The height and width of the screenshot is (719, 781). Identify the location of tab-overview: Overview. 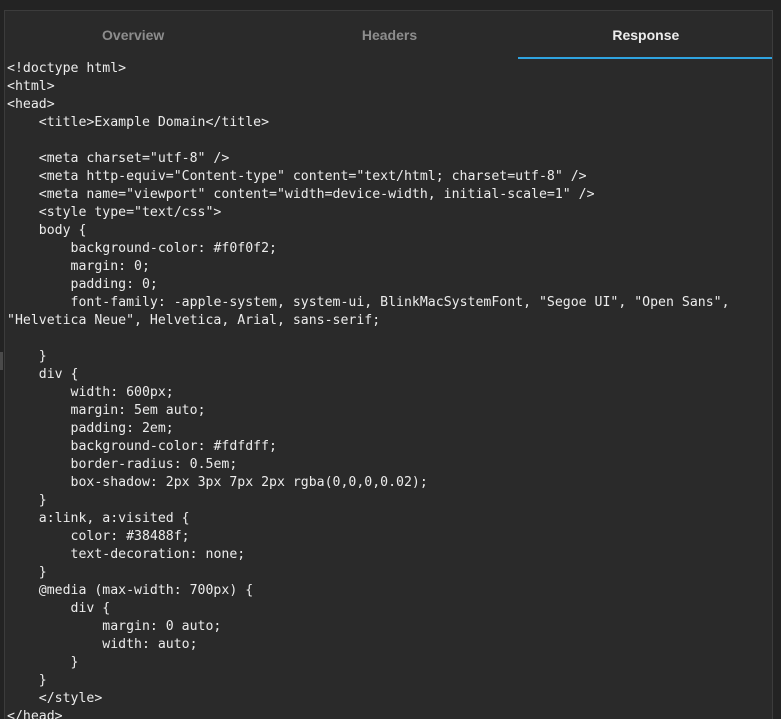
(133, 35).